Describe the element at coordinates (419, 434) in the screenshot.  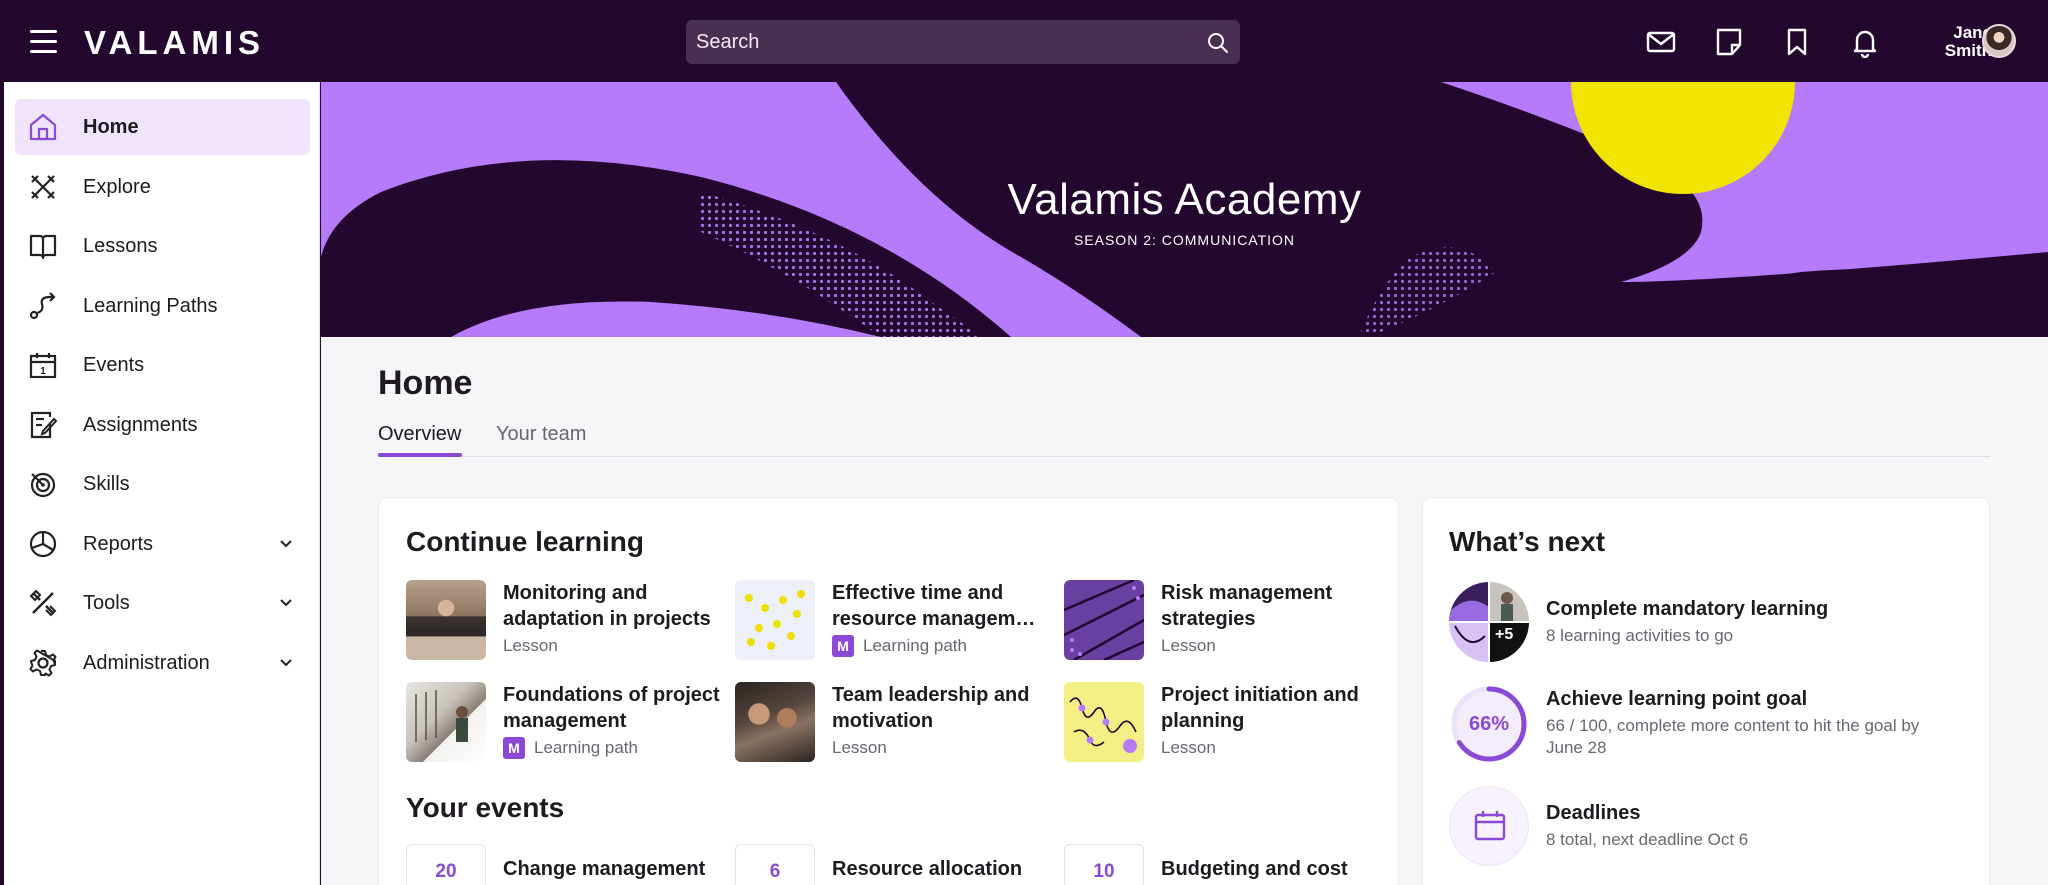
I see `tab-overview: Overview` at that location.